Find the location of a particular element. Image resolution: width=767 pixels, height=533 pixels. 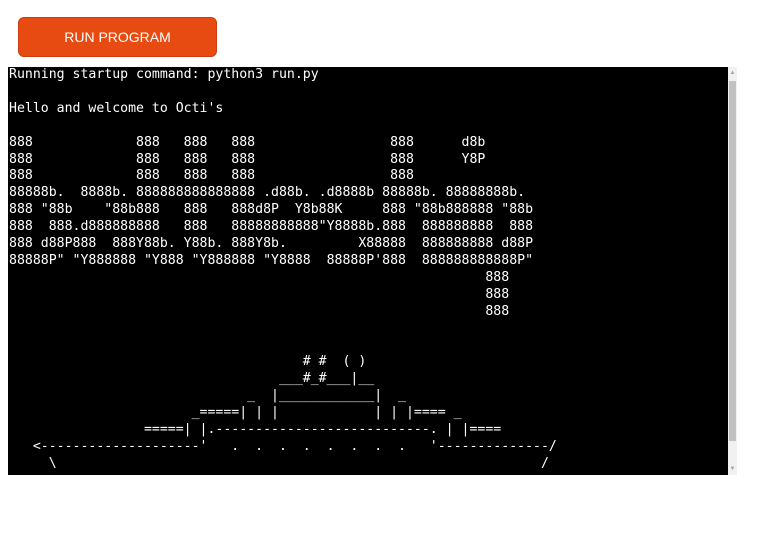

terminal-line: Running startup command: python3 run.py is located at coordinates (164, 74).